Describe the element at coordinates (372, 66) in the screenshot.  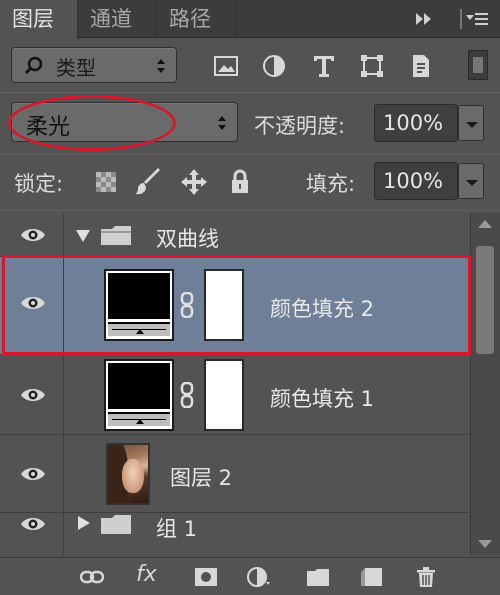
I see `shape-filter-icon` at that location.